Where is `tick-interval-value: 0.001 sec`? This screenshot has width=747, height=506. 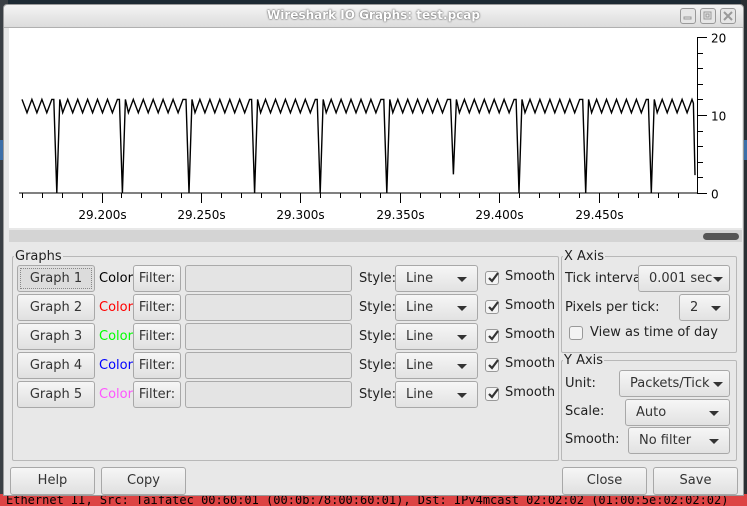
tick-interval-value: 0.001 sec is located at coordinates (681, 278).